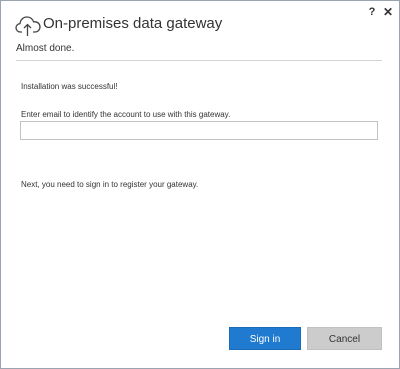  Describe the element at coordinates (69, 86) in the screenshot. I see `installation-status-text: Installation was successful!` at that location.